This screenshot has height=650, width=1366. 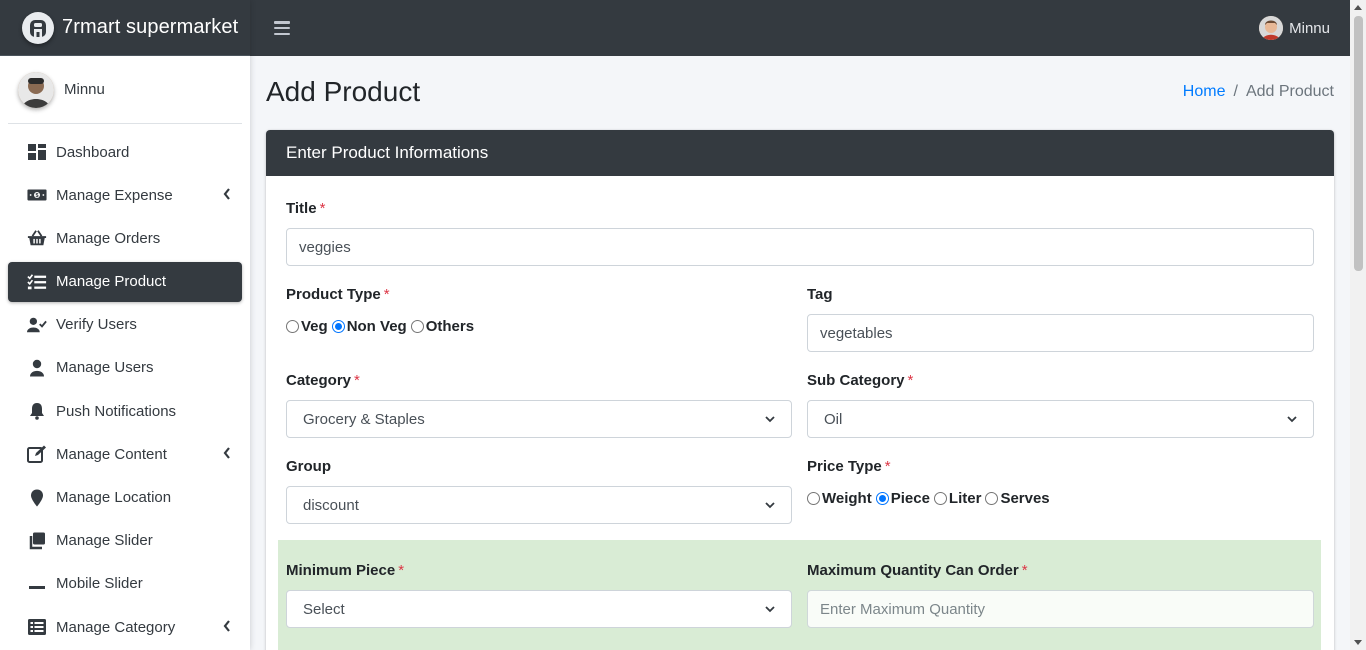 I want to click on sidebar-item-mobile-slider: Mobile Slider, so click(x=125, y=584).